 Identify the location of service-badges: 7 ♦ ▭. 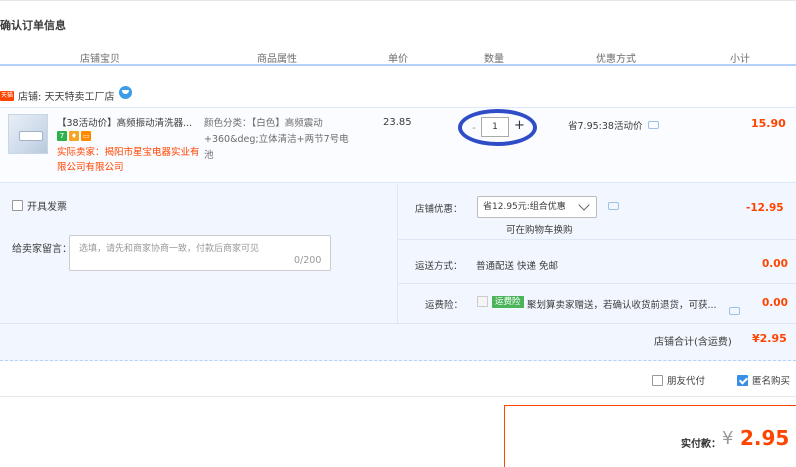
(74, 136).